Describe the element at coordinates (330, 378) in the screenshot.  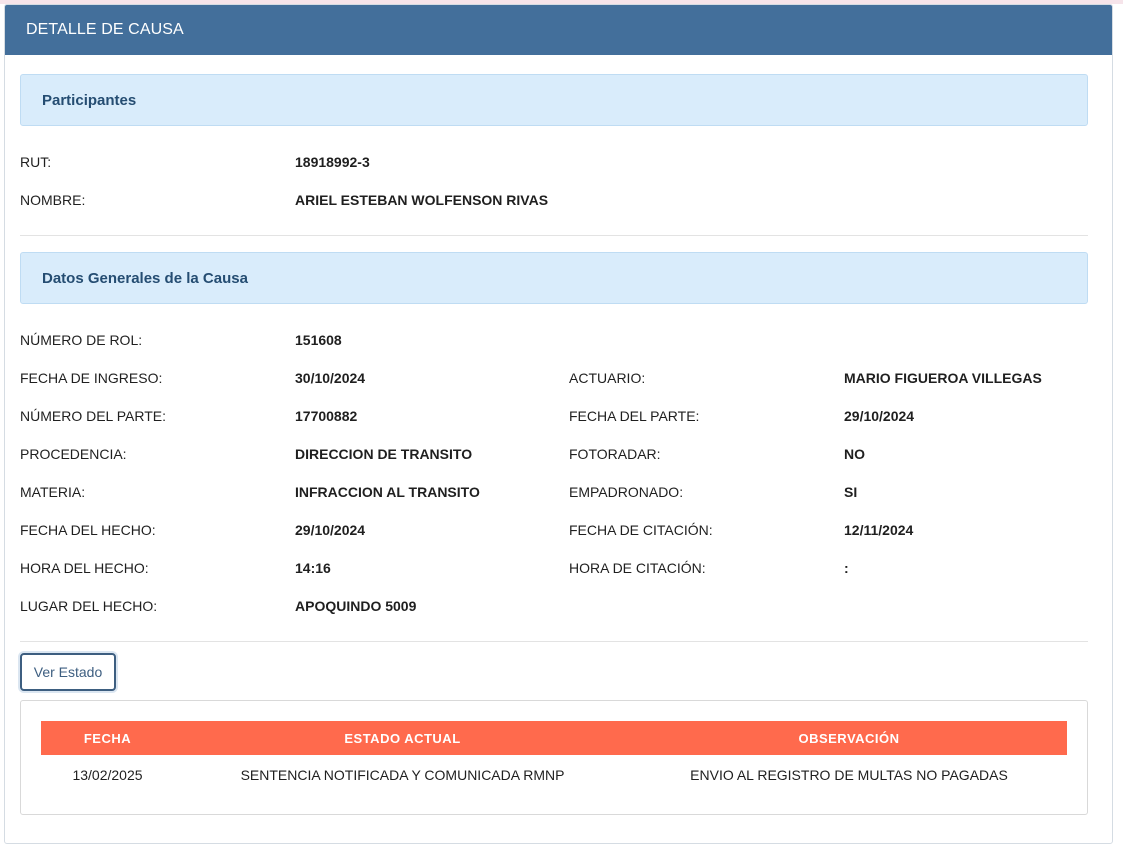
I see `fecha-ingreso-value: 30/10/2024` at that location.